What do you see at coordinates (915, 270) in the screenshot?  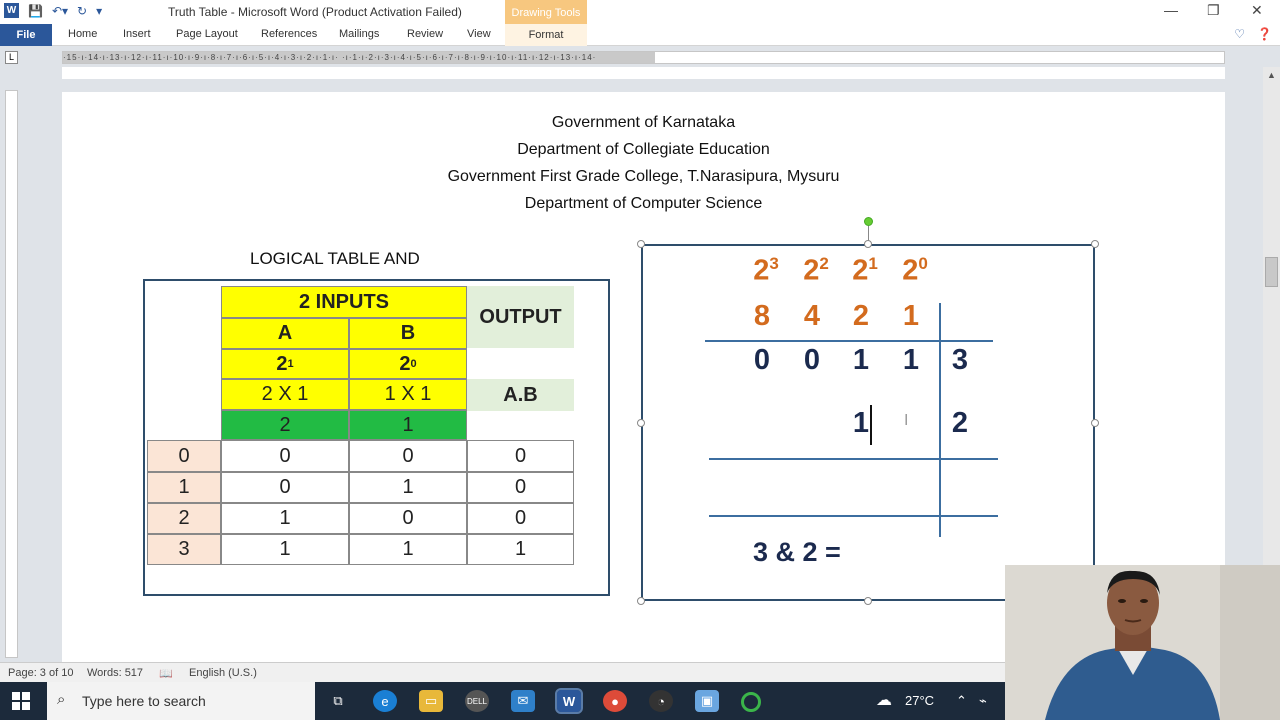 I see `power-label: 20` at bounding box center [915, 270].